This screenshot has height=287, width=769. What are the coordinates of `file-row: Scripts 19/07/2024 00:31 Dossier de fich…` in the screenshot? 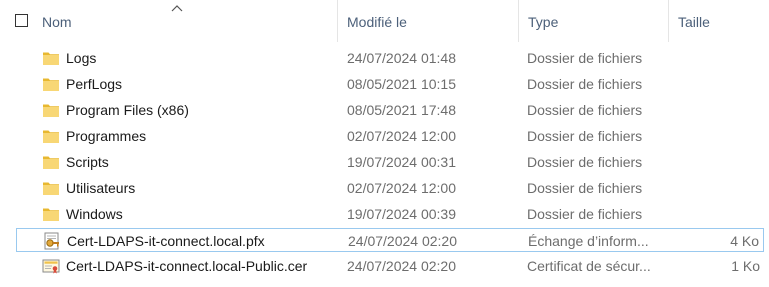 It's located at (390, 162).